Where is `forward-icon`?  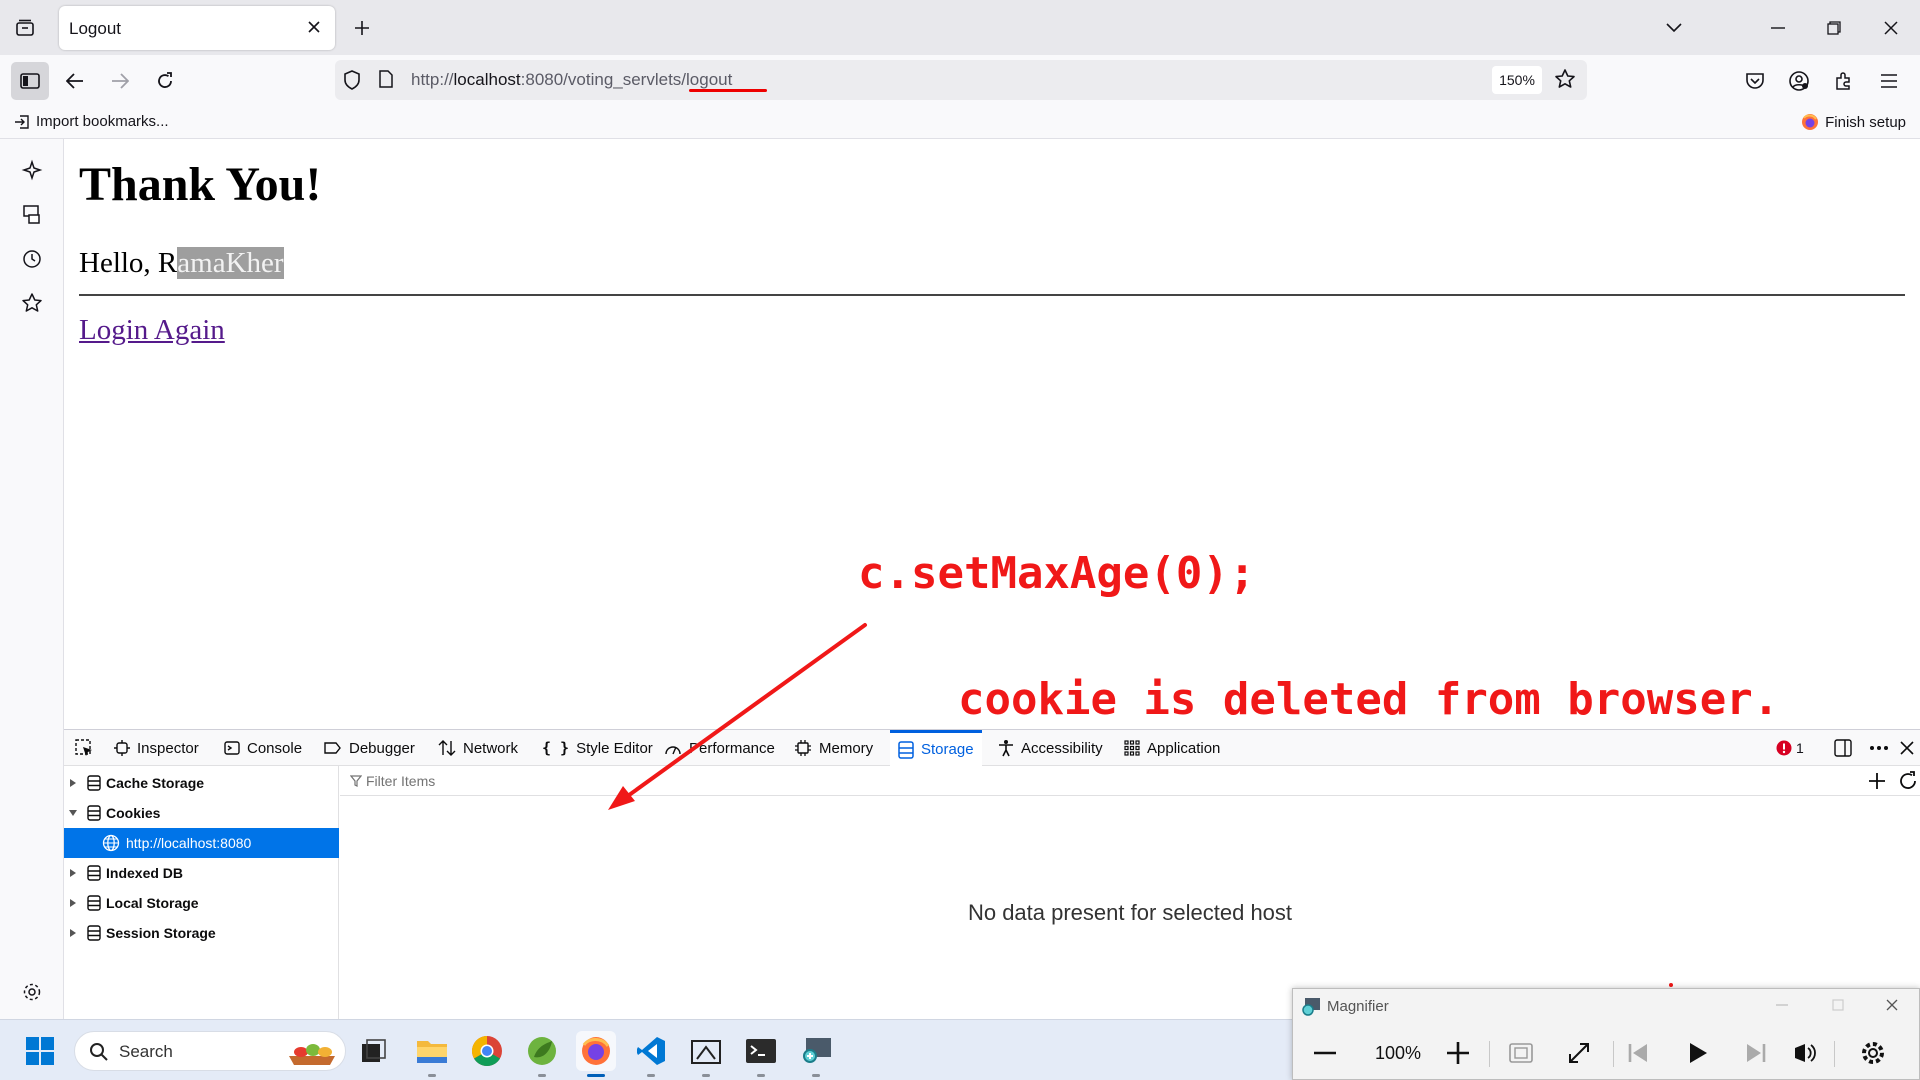 forward-icon is located at coordinates (120, 81).